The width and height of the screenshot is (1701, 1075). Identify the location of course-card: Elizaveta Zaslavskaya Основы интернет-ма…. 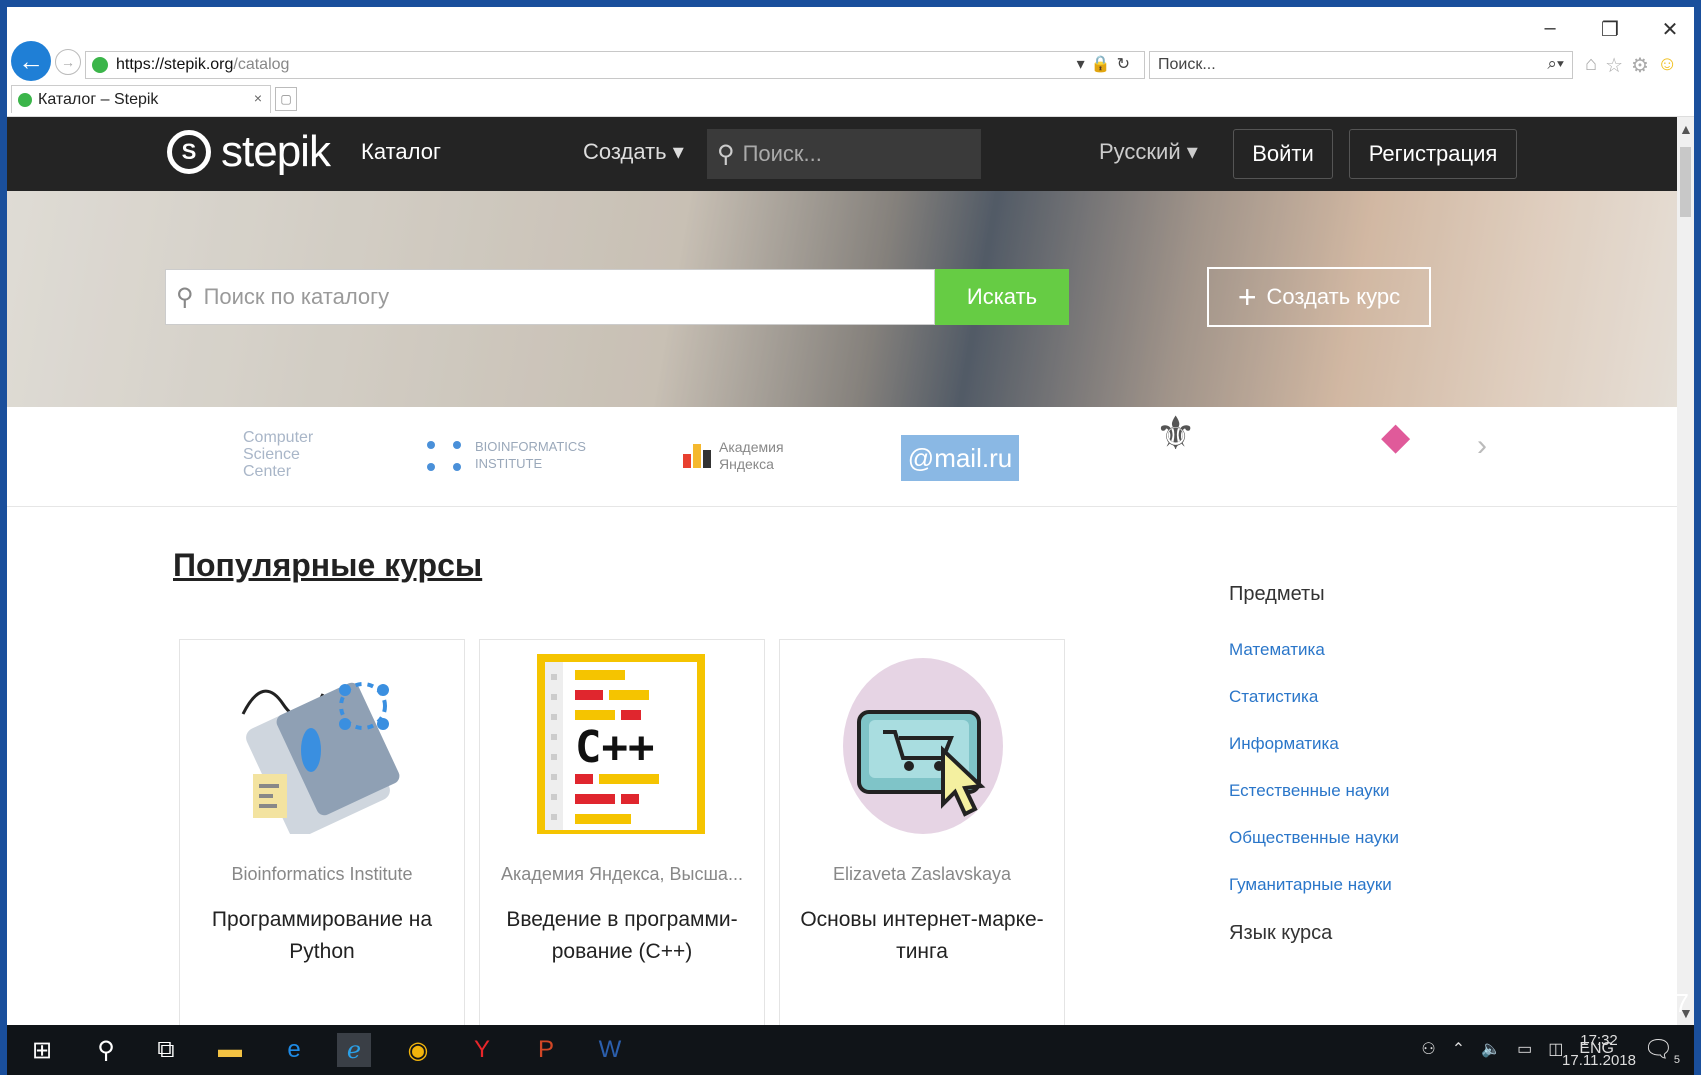
(922, 832).